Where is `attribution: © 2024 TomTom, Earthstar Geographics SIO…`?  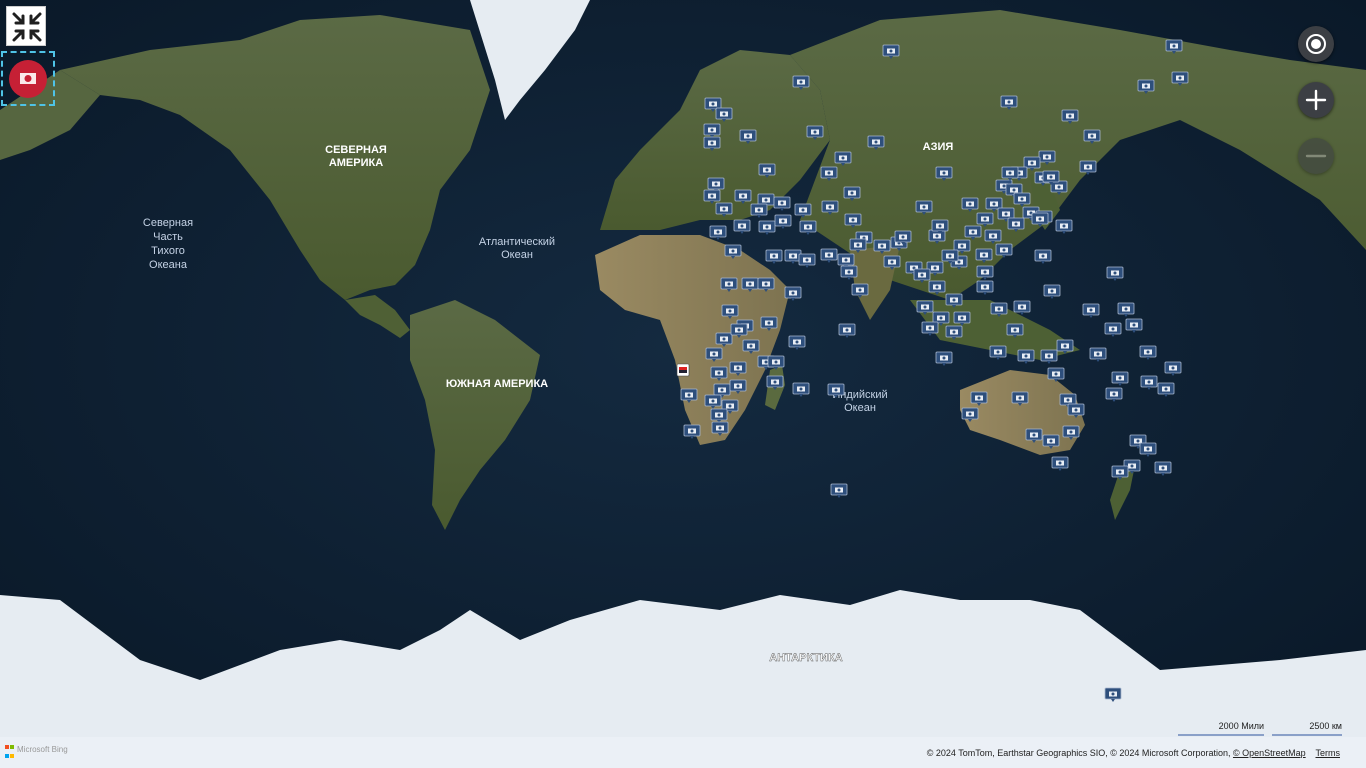
attribution: © 2024 TomTom, Earthstar Geographics SIO… is located at coordinates (1133, 753).